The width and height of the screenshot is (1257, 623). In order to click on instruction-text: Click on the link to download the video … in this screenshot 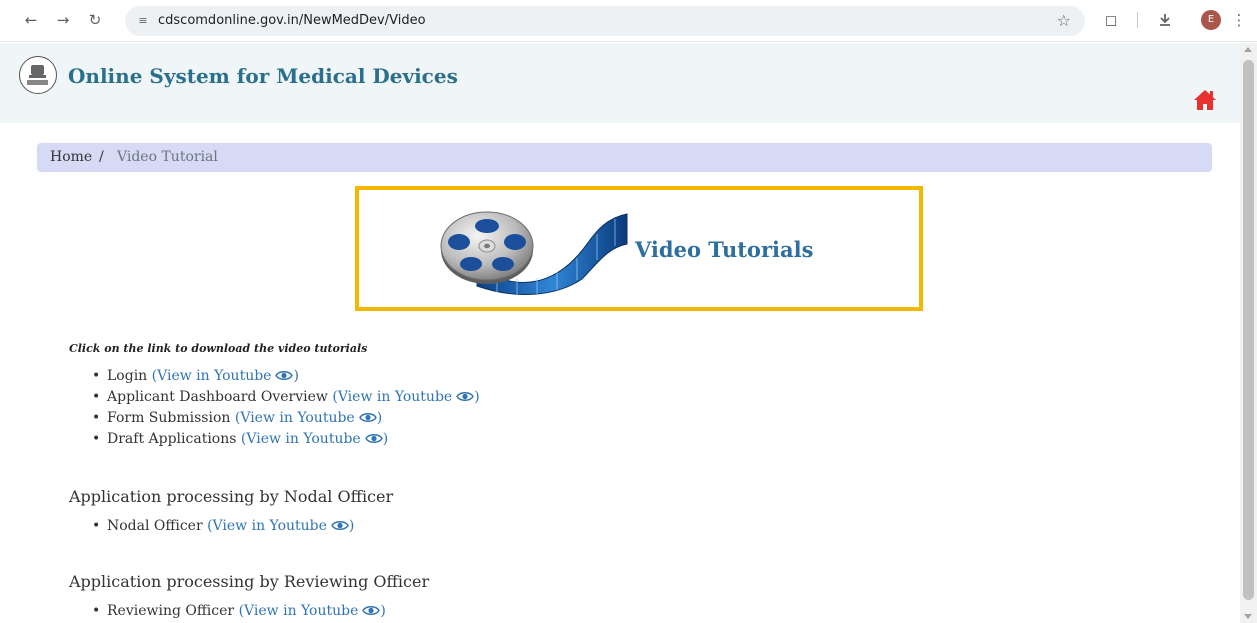, I will do `click(218, 348)`.